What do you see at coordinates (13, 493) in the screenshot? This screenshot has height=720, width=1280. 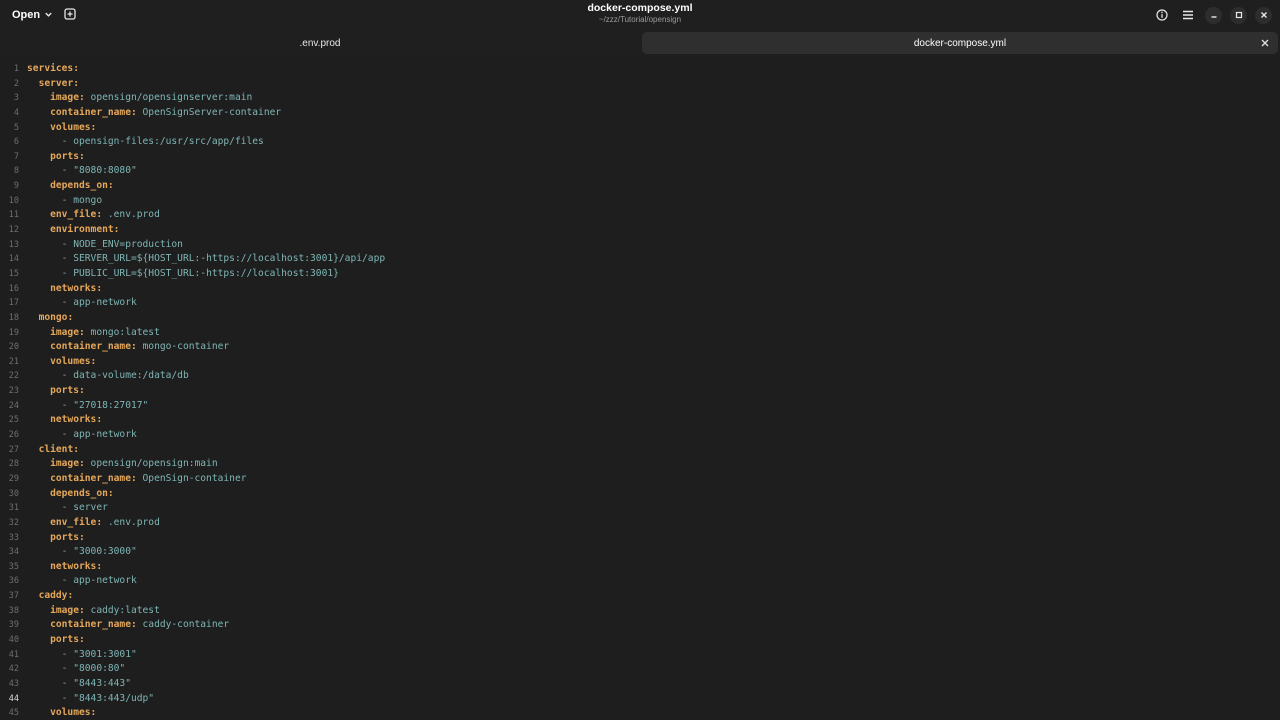 I see `line-number: 30` at bounding box center [13, 493].